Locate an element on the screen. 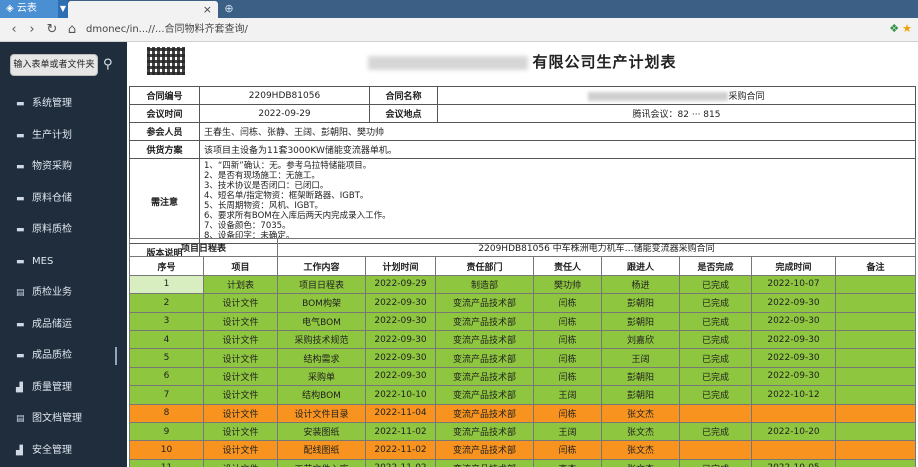 The image size is (918, 467). redacted-company-name is located at coordinates (448, 62).